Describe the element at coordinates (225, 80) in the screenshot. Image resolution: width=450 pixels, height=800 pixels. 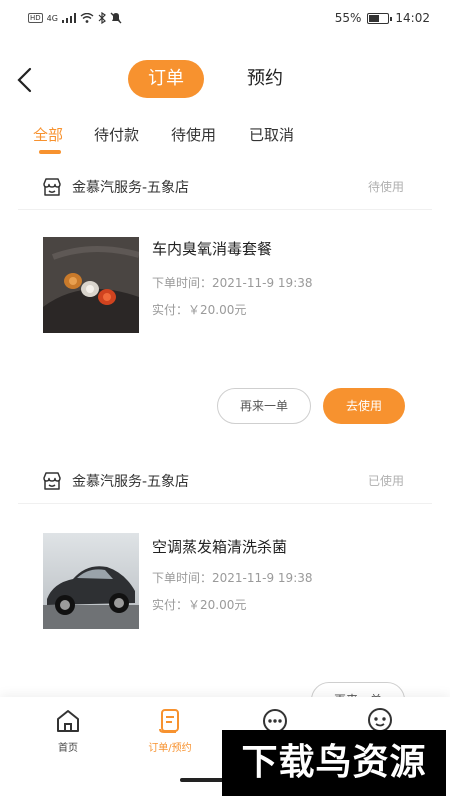
I see `header: 订单 预约` at that location.